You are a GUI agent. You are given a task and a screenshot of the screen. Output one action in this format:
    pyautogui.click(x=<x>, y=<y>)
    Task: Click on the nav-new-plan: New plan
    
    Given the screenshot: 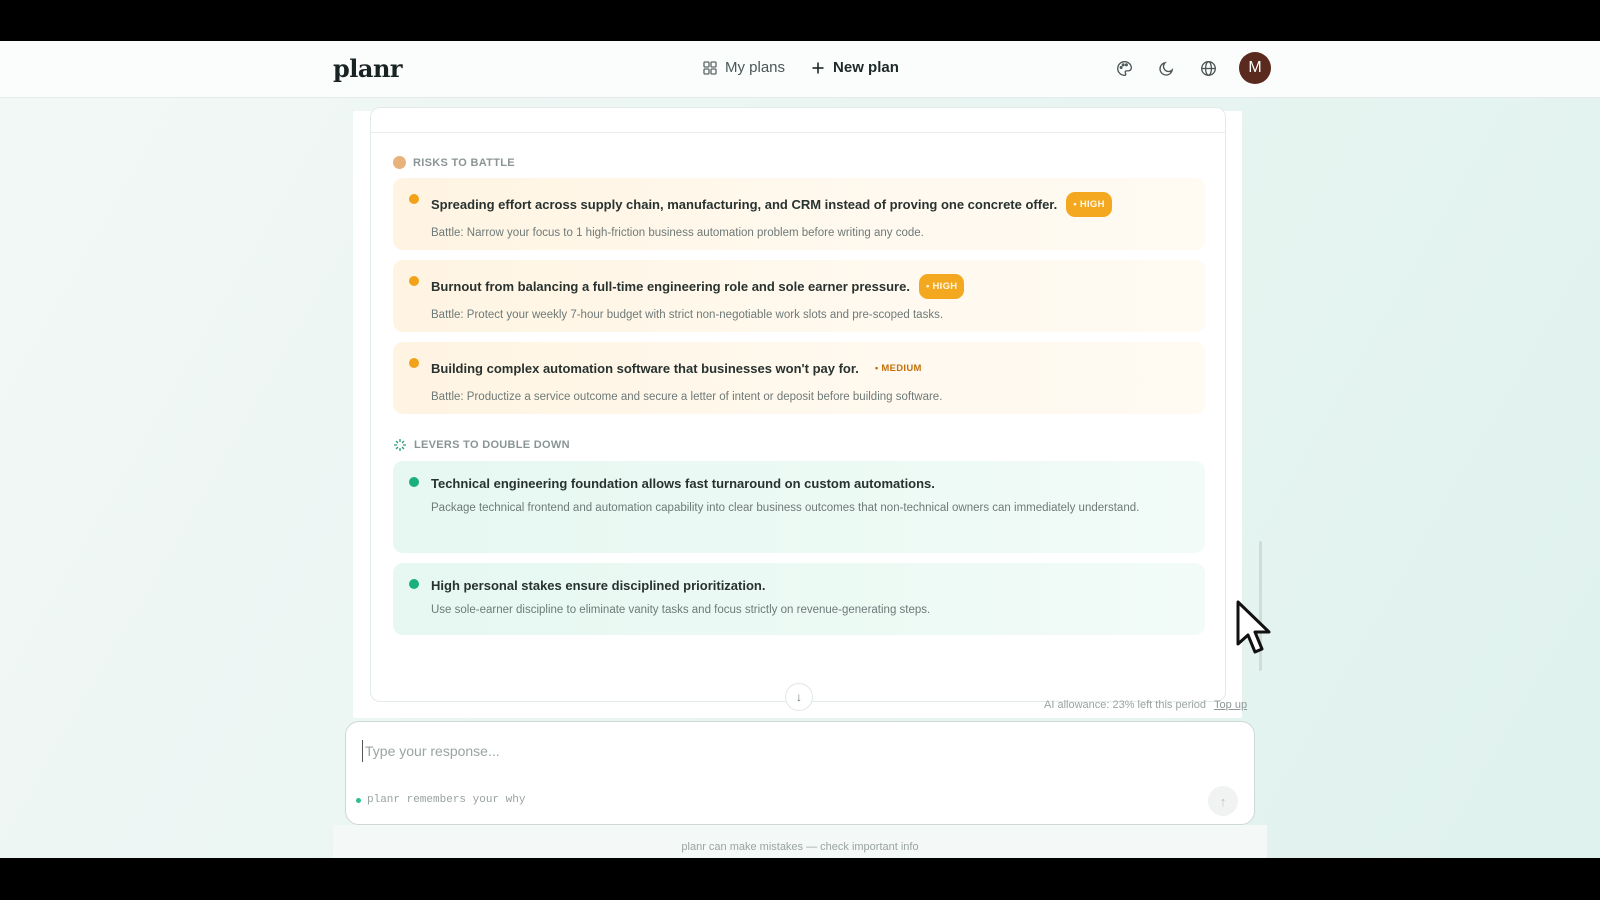 What is the action you would take?
    pyautogui.click(x=855, y=67)
    